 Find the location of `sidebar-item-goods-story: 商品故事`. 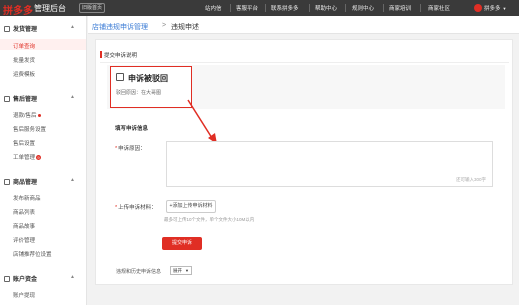

sidebar-item-goods-story: 商品故事 is located at coordinates (24, 226).